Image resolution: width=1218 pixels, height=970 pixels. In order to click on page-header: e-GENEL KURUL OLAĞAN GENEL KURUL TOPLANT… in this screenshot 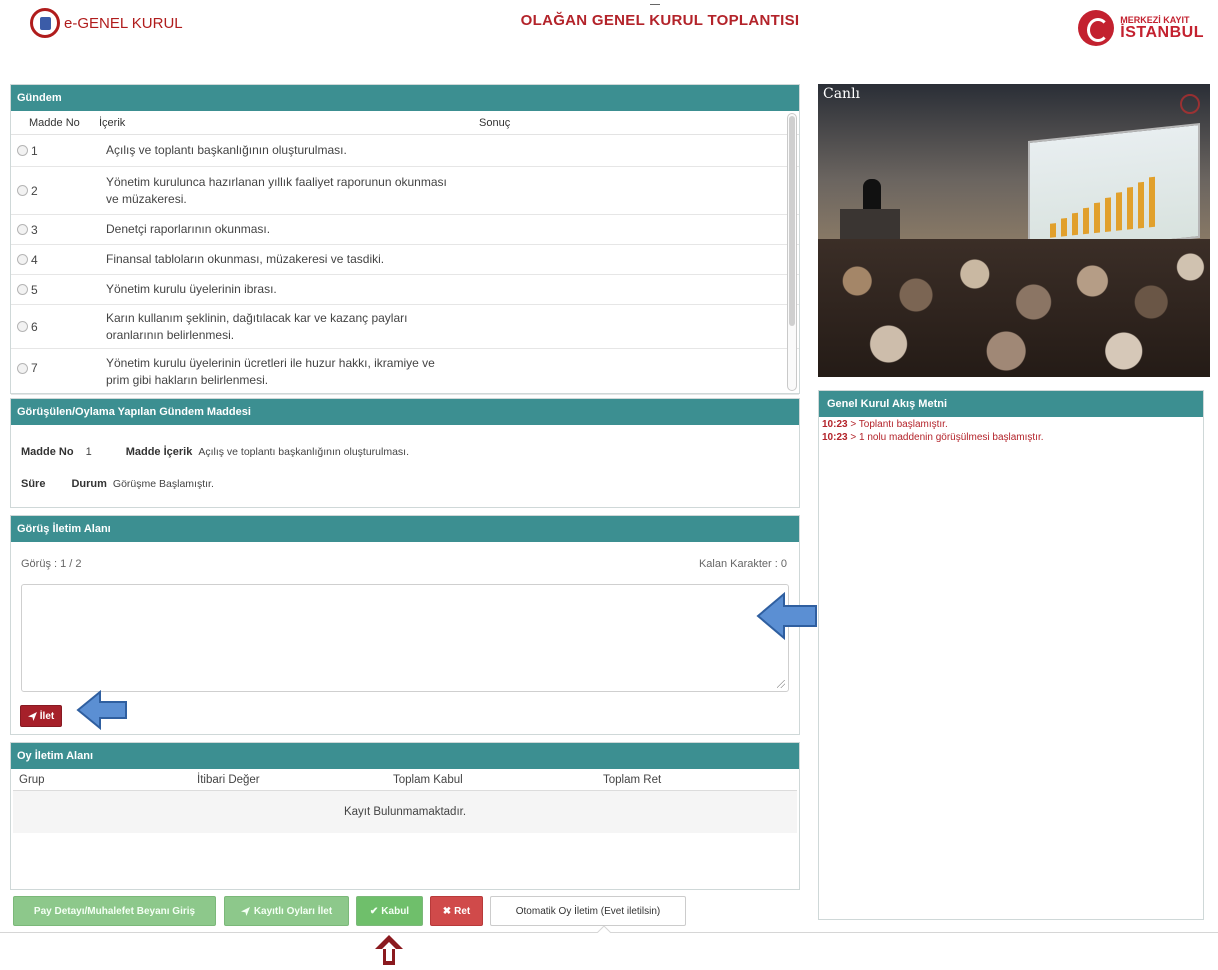, I will do `click(609, 35)`.